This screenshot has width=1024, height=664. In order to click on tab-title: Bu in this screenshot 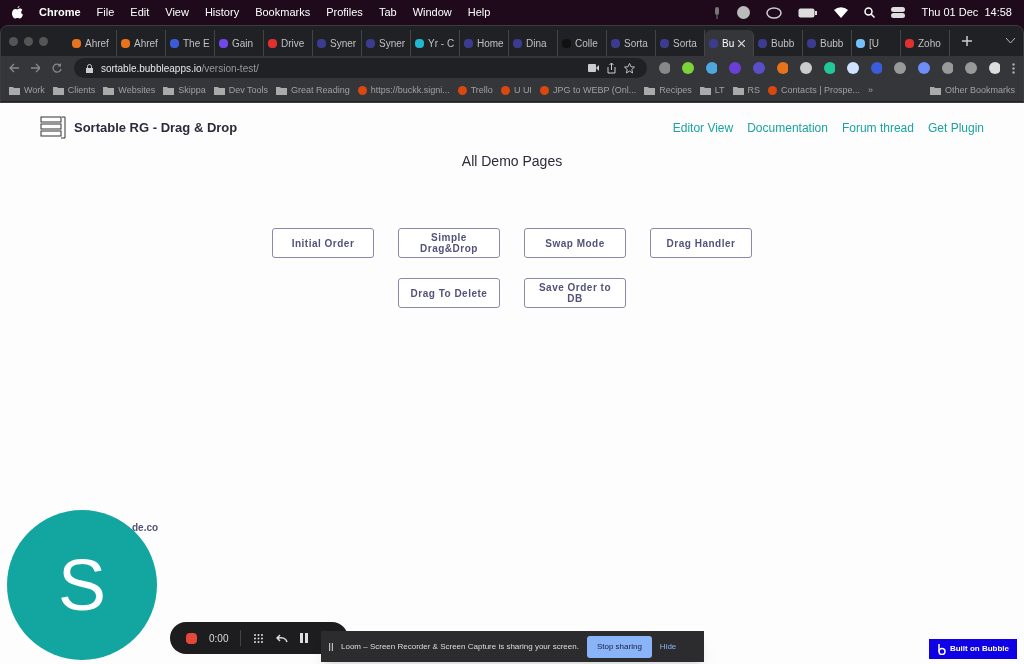, I will do `click(728, 43)`.